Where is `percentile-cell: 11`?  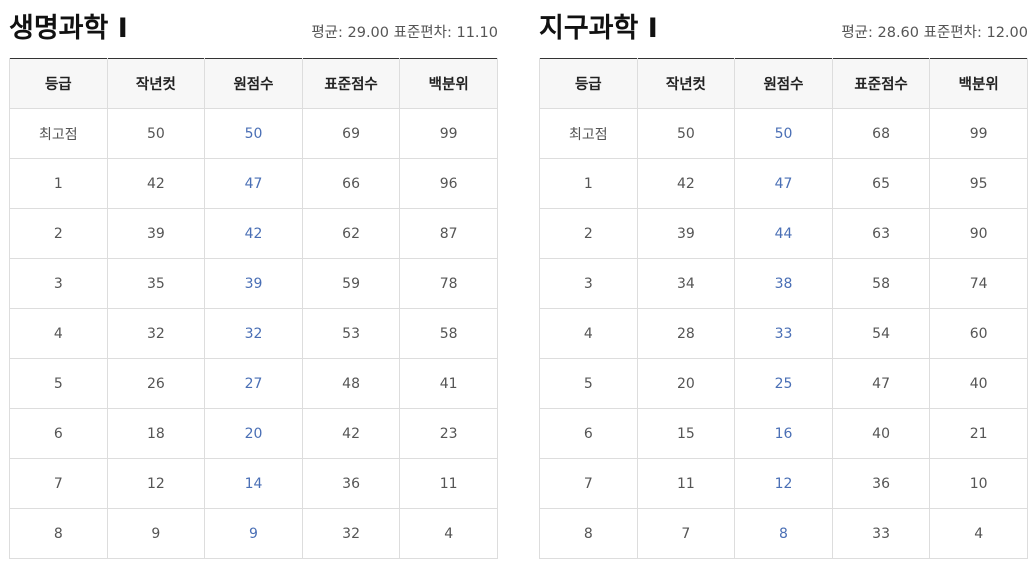 percentile-cell: 11 is located at coordinates (448, 483).